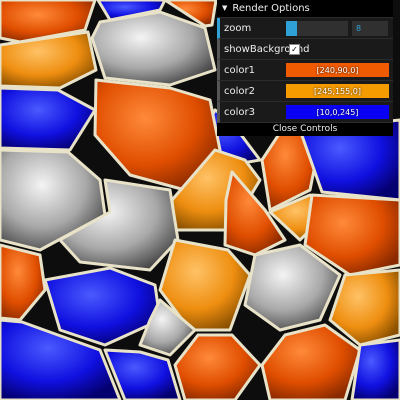 The image size is (400, 400). I want to click on zoom-control: zoom 8, so click(305, 28).